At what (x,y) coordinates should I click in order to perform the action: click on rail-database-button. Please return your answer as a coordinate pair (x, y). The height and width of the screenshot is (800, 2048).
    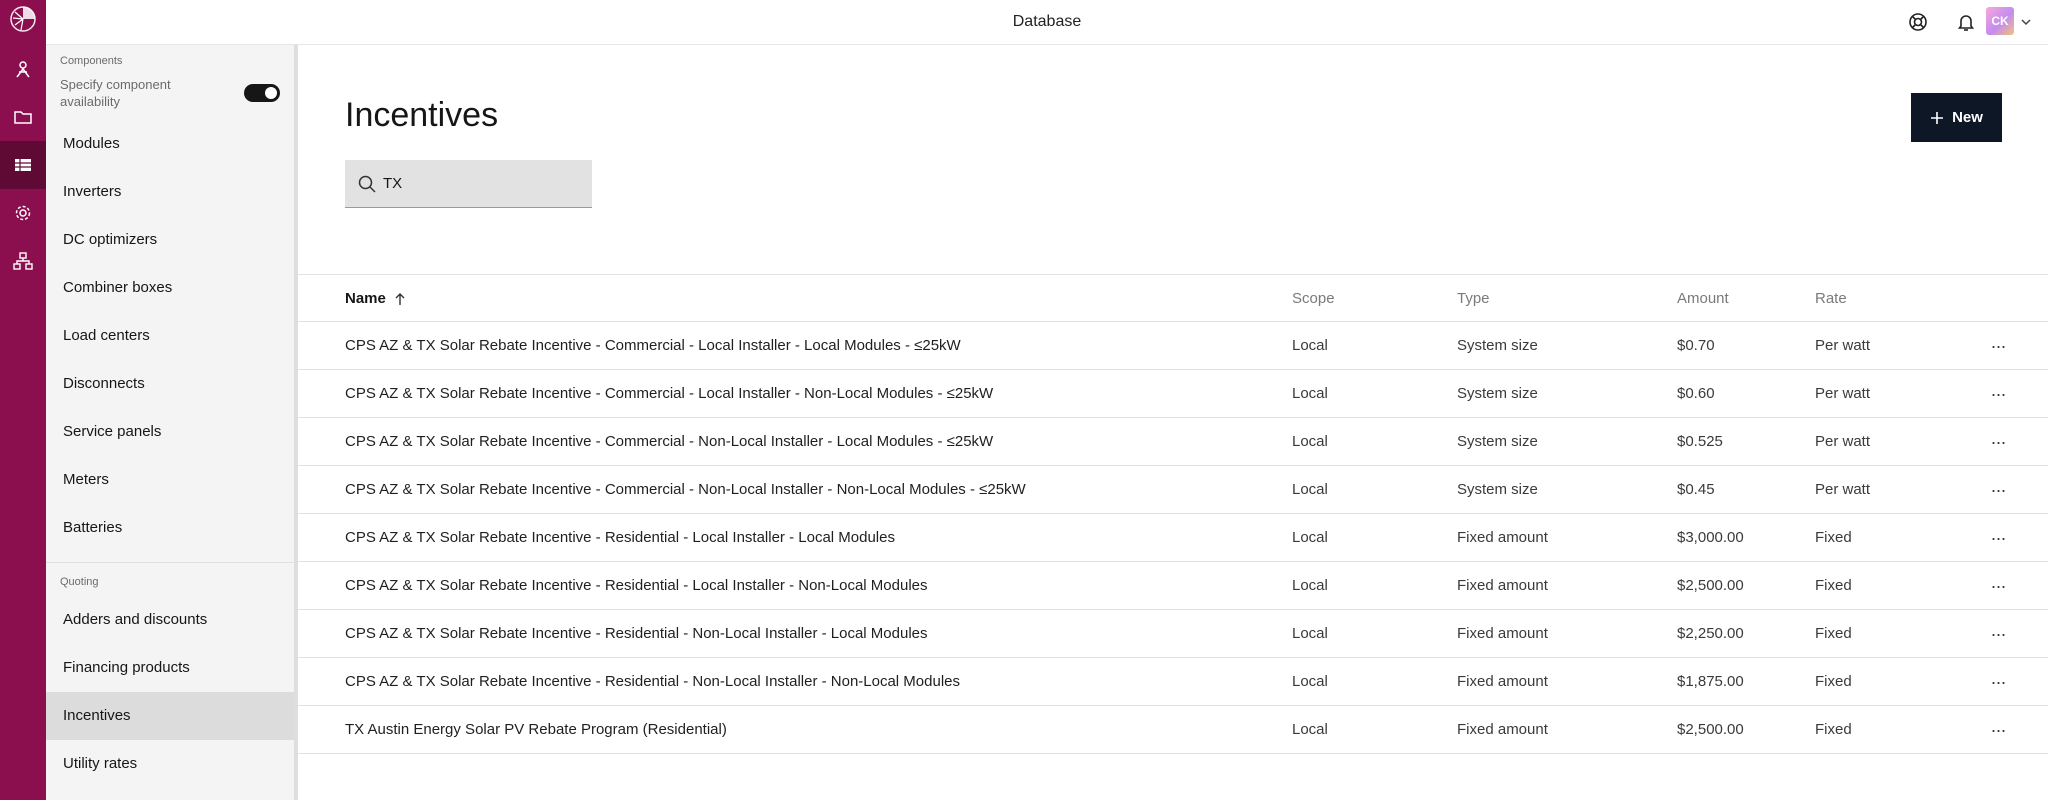
    Looking at the image, I should click on (23, 165).